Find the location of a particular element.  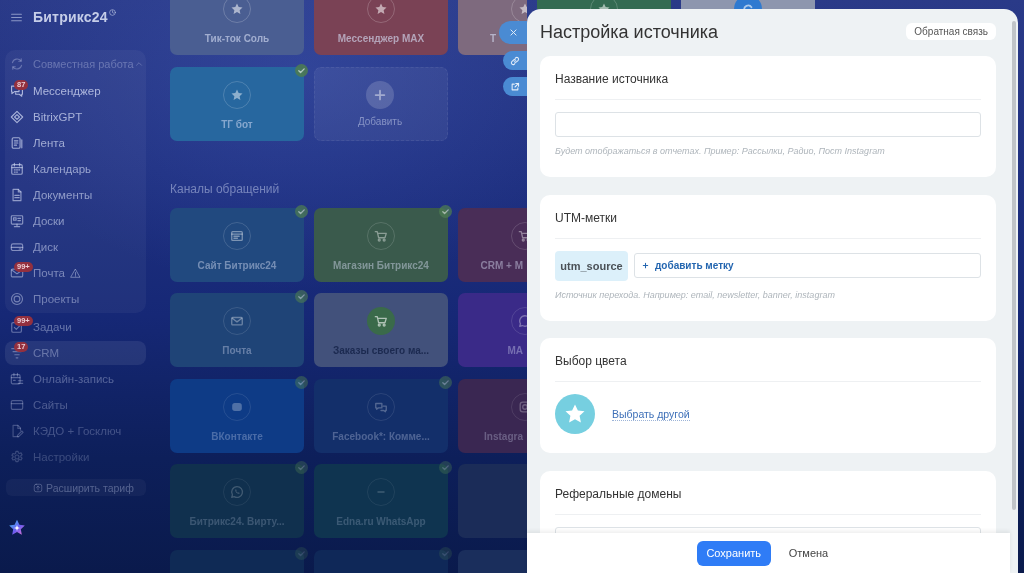

channel-tile: MA is located at coordinates (492, 330).